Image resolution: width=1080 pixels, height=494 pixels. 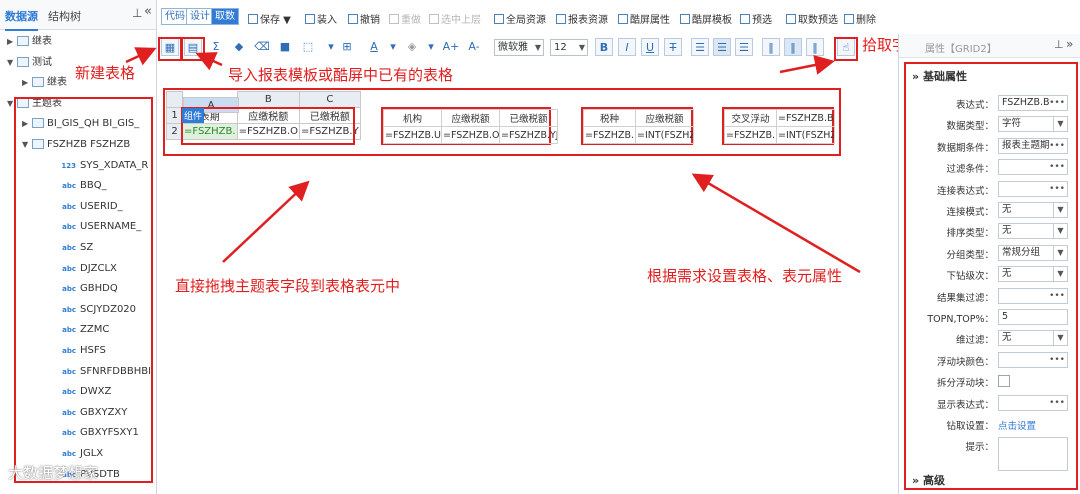 What do you see at coordinates (805, 118) in the screenshot?
I see `grid-cell: =FSZHZB.B` at bounding box center [805, 118].